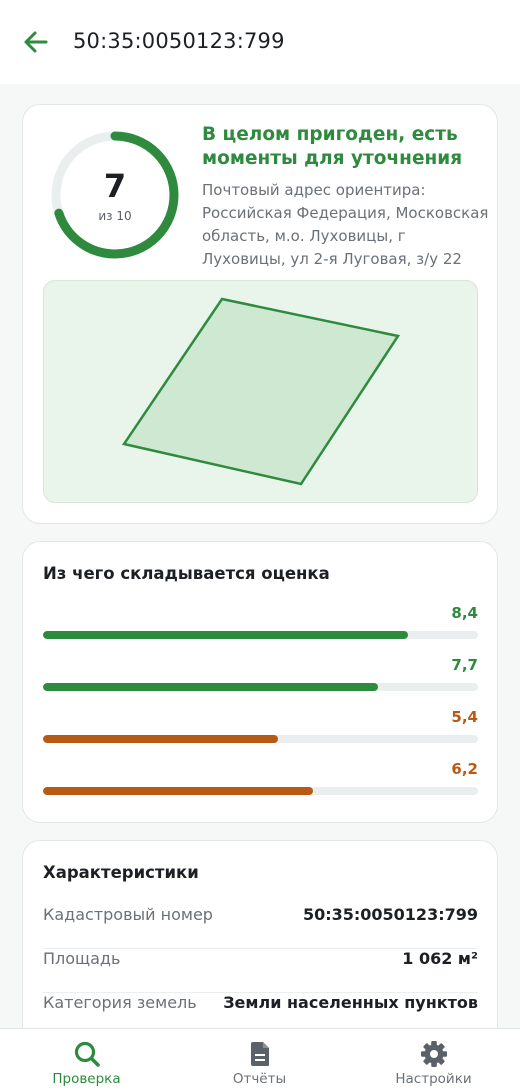  I want to click on nav-label: Проверка, so click(86, 1079).